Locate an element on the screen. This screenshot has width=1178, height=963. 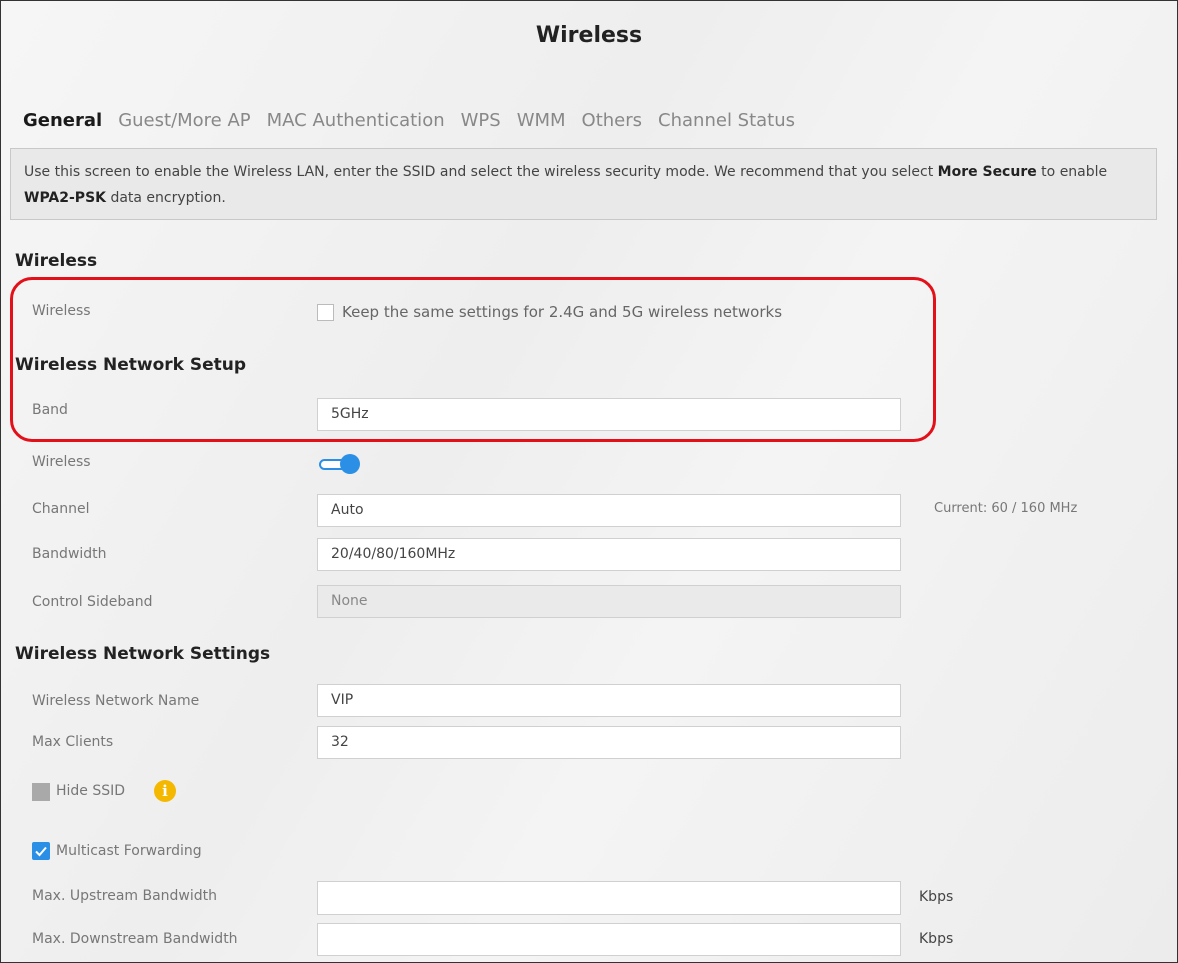
ssid-label: Wireless Network Name is located at coordinates (116, 701).